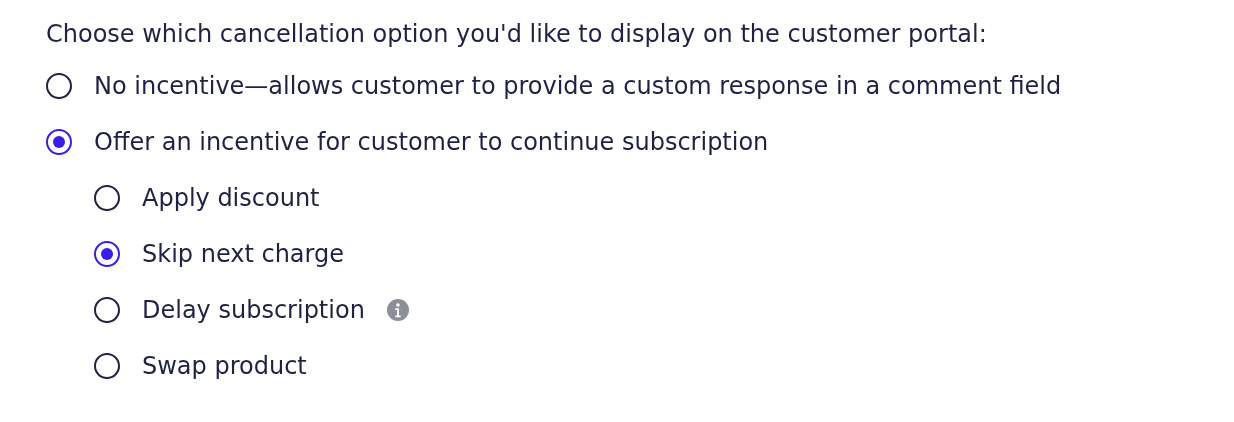 This screenshot has height=422, width=1234. I want to click on info-icon, so click(397, 310).